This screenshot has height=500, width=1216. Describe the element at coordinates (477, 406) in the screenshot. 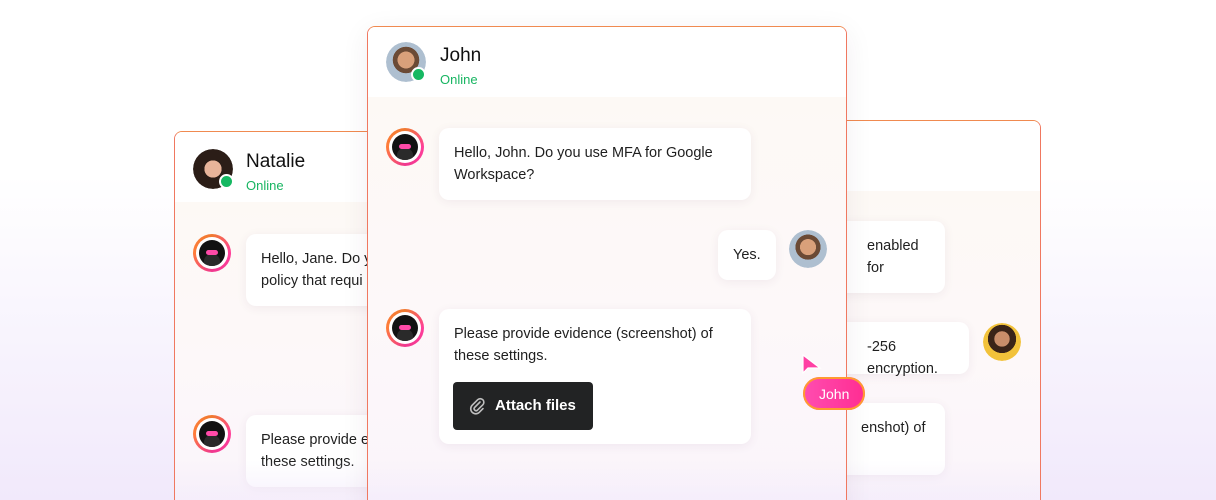

I see `paperclip-icon` at that location.